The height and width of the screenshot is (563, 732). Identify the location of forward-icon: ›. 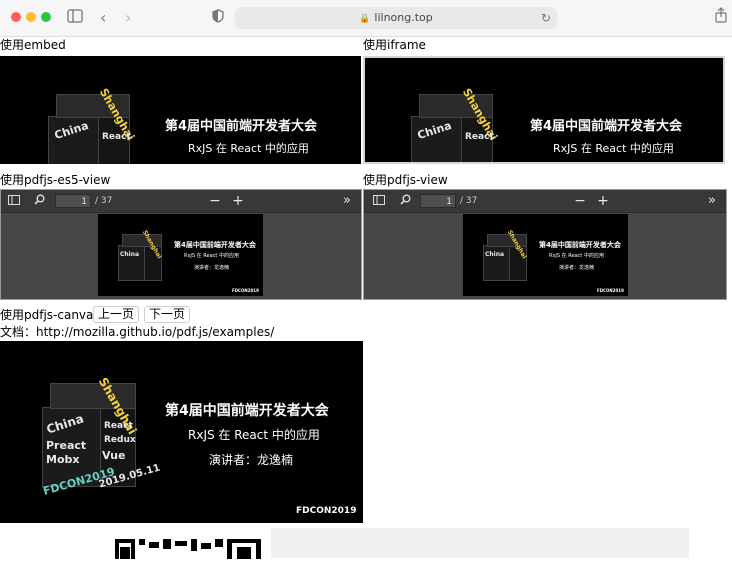
(128, 18).